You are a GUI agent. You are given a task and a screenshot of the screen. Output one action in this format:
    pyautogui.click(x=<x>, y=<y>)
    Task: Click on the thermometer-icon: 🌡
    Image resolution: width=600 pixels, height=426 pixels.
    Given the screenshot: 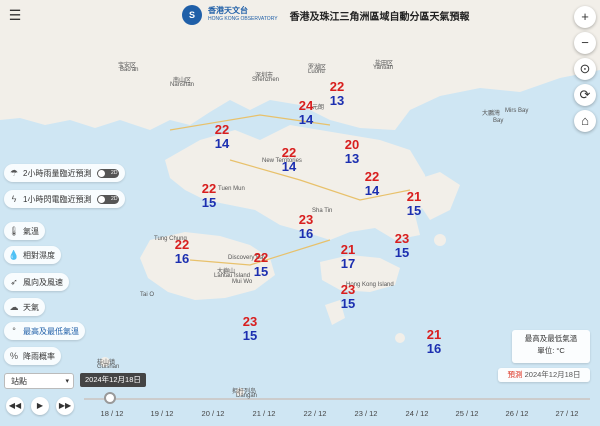 What is the action you would take?
    pyautogui.click(x=14, y=230)
    